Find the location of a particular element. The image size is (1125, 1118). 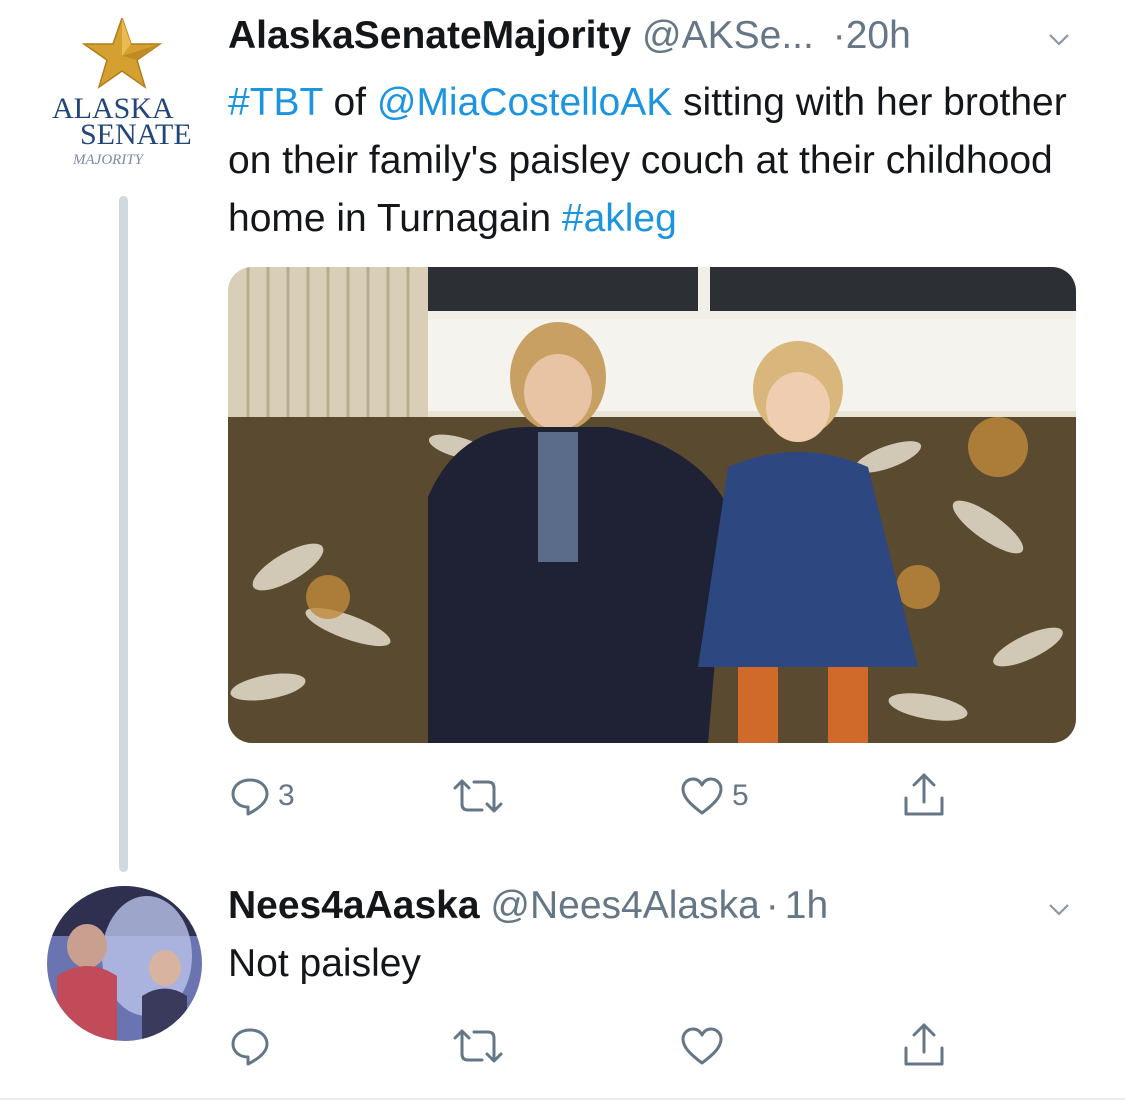

avatar-nees4alaska is located at coordinates (124, 963).